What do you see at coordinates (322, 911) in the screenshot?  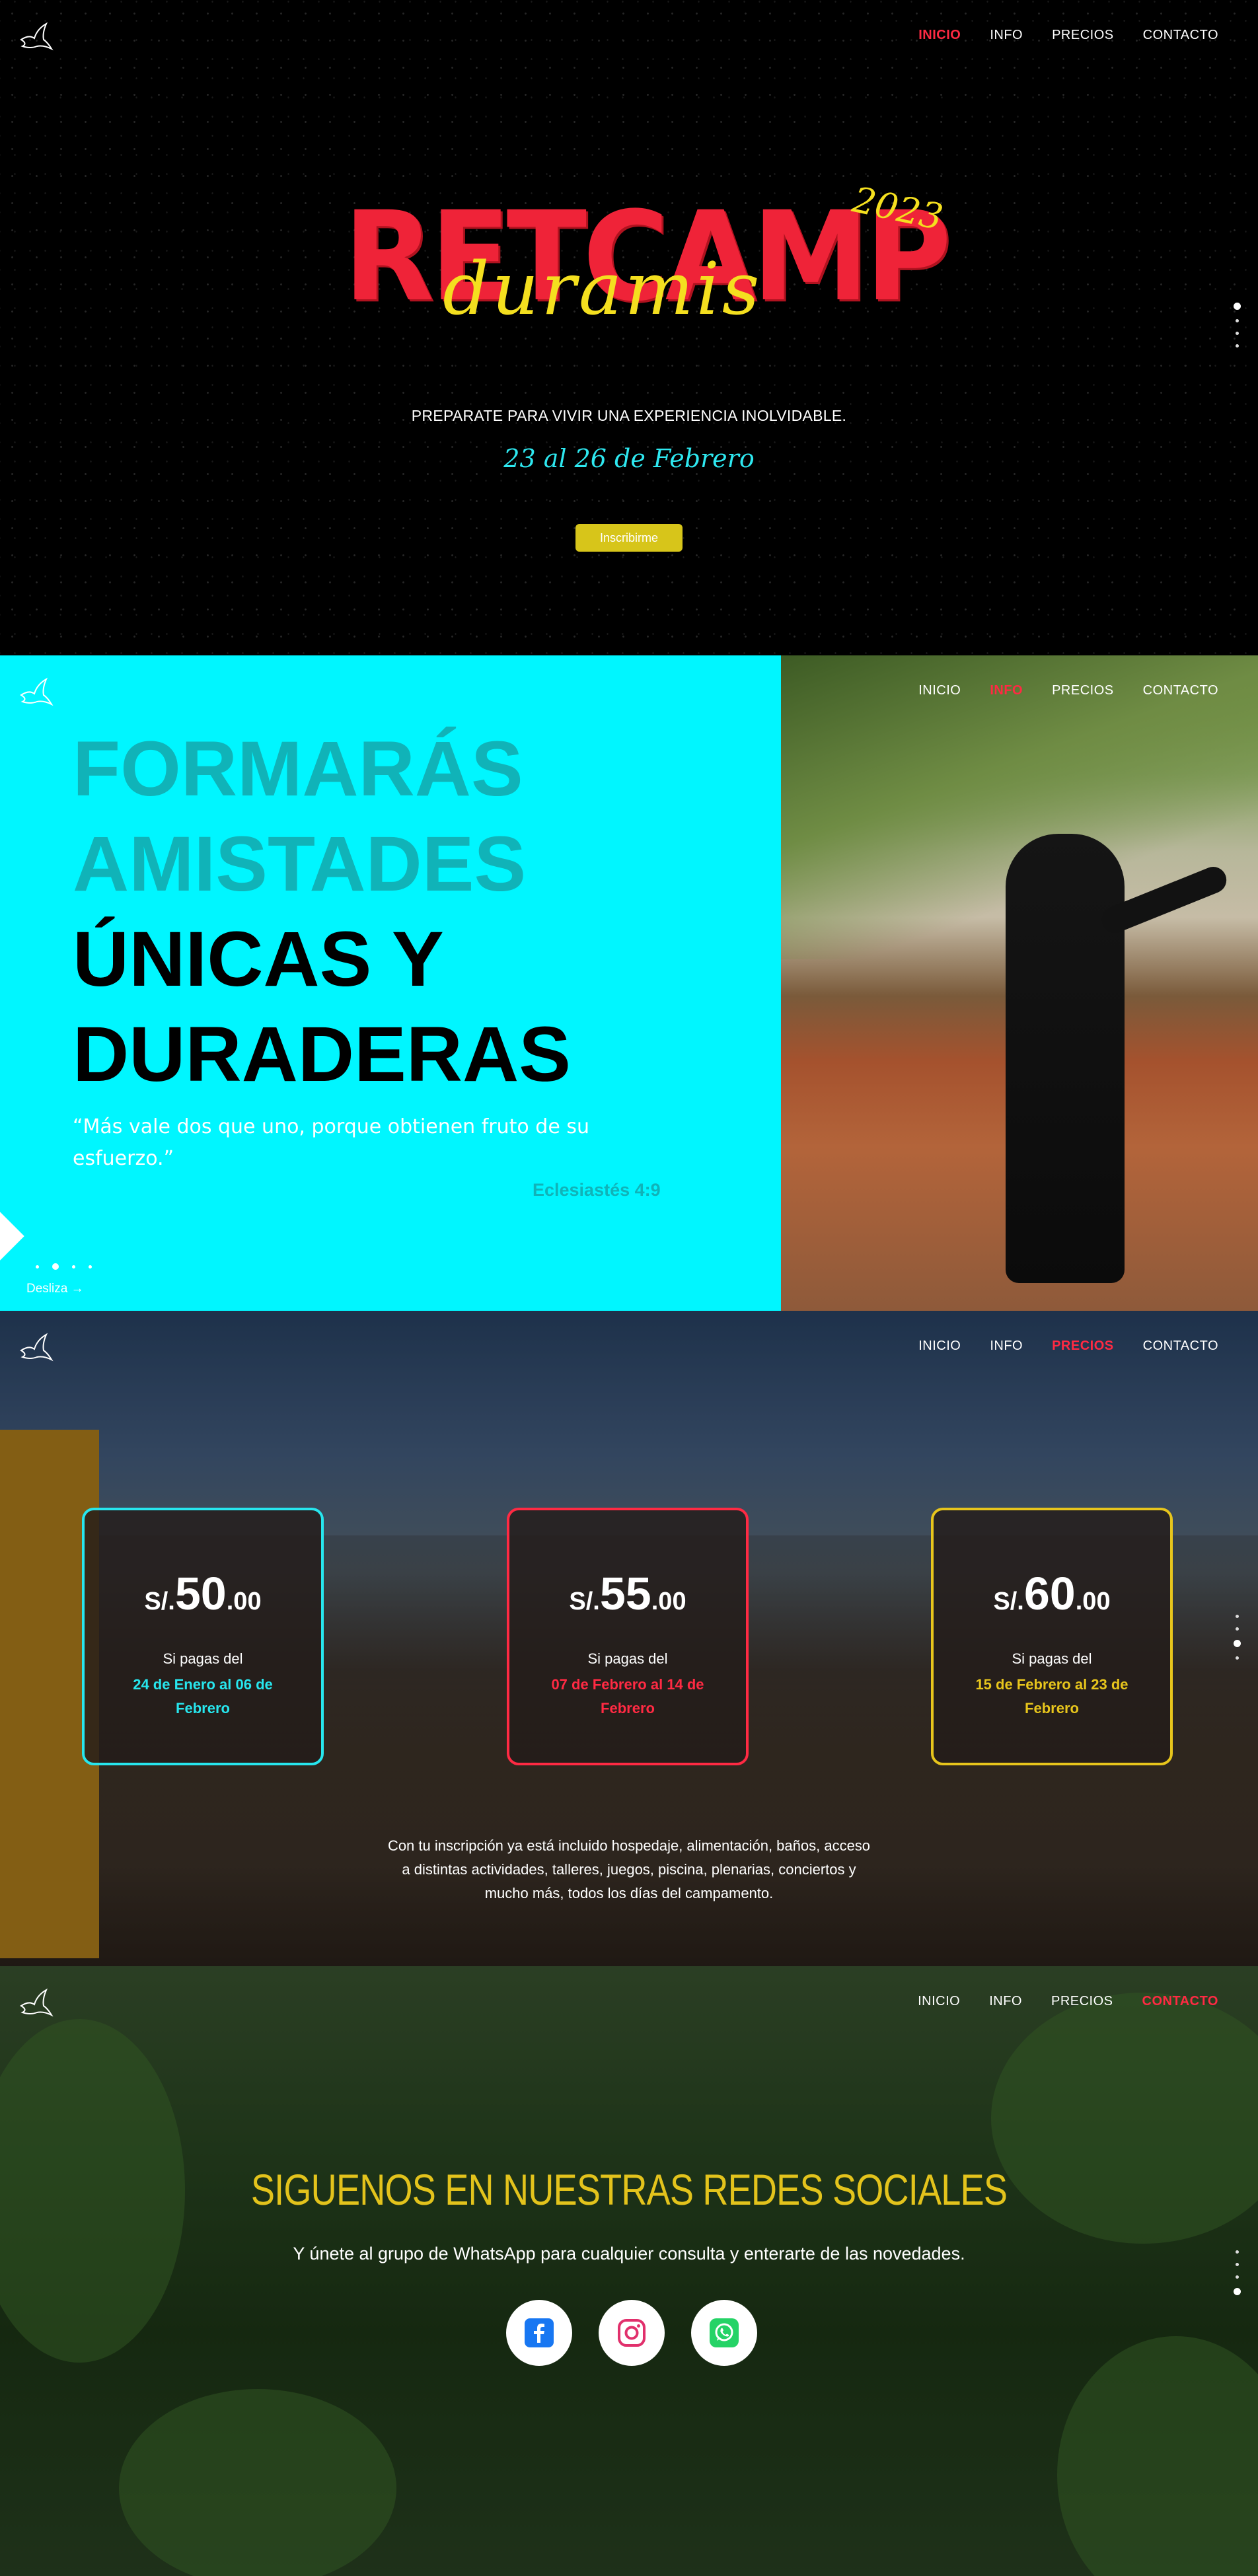 I see `info-headline: FORMARÁS AMISTADES ÚNICAS Y DURADERAS` at bounding box center [322, 911].